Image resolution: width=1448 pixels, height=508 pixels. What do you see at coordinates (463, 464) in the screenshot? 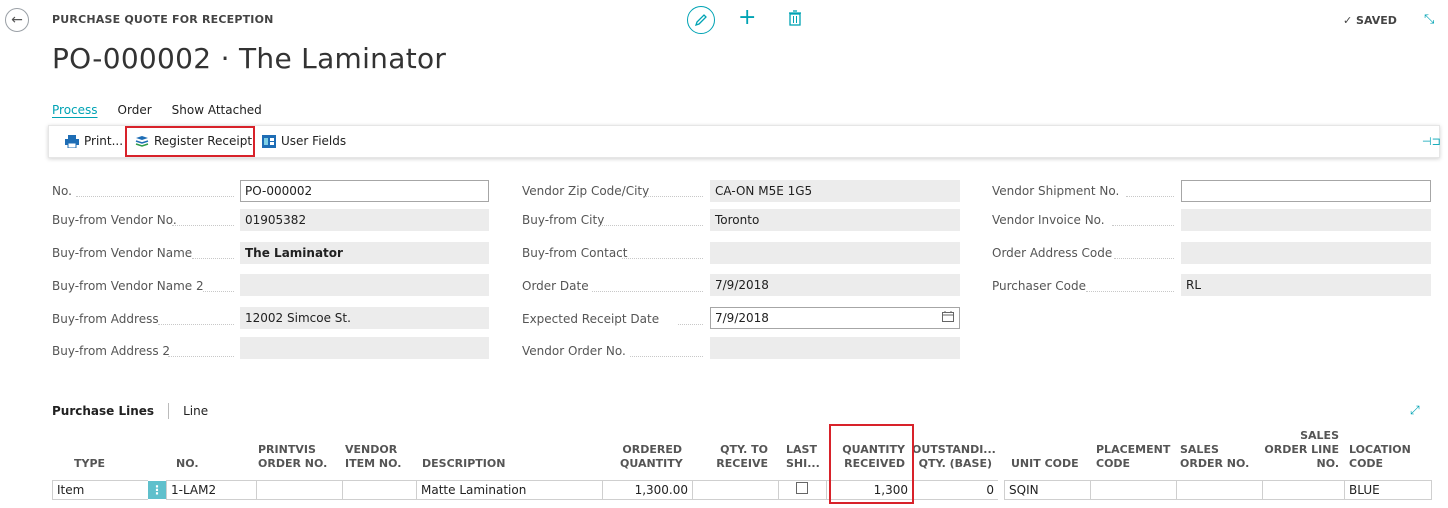
I see `col-description: DESCRIPTION` at bounding box center [463, 464].